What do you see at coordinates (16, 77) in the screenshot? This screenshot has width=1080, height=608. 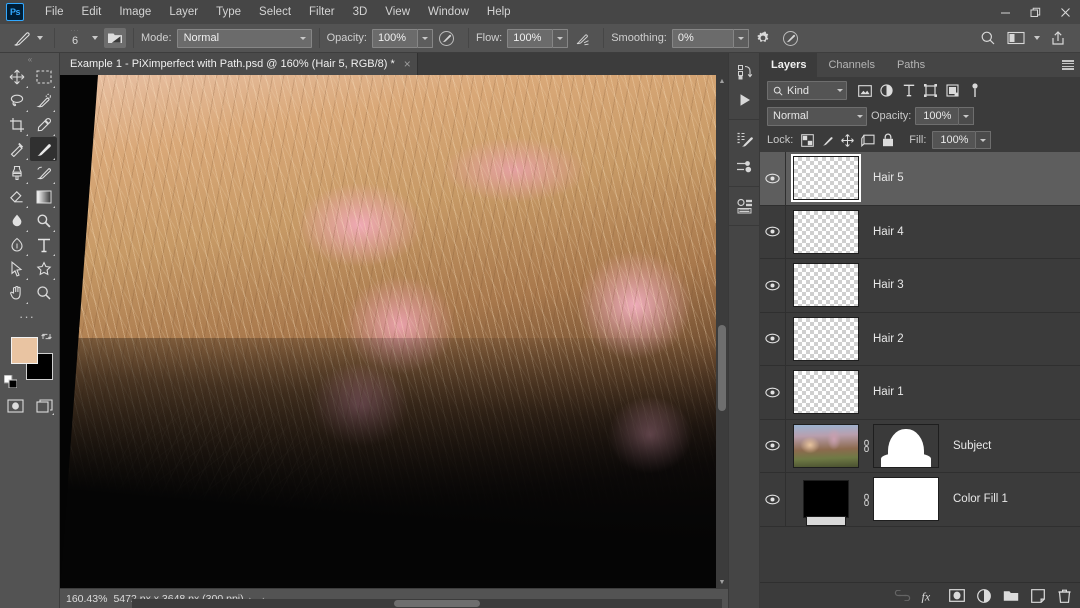 I see `move-tool` at bounding box center [16, 77].